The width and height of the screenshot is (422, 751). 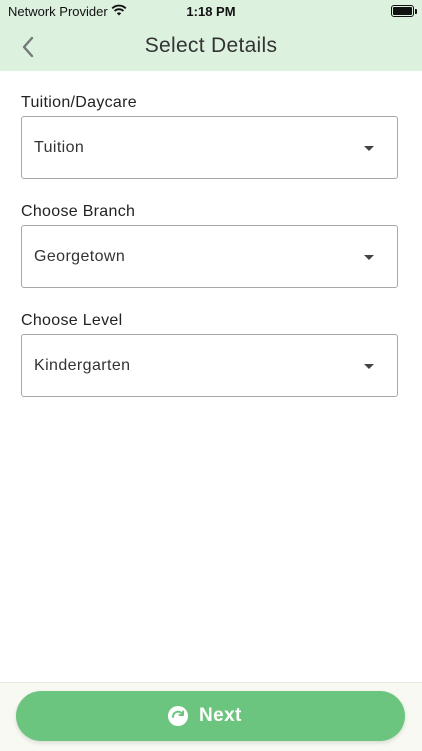 I want to click on choose-branch-label: Choose Branch, so click(x=78, y=211).